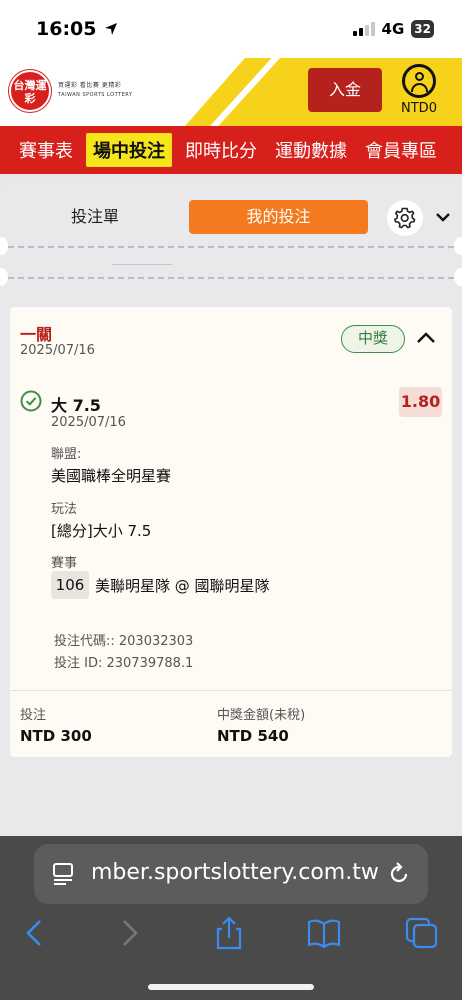 The width and height of the screenshot is (462, 1000). I want to click on battery-indicator: 32, so click(422, 29).